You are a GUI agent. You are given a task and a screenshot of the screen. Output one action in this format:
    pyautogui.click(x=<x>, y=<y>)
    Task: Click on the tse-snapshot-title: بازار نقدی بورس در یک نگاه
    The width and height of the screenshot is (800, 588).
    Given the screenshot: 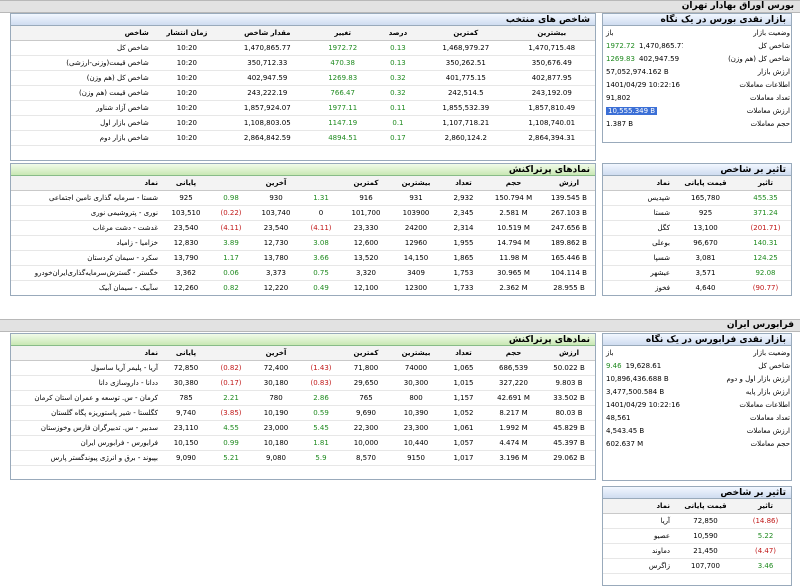 What is the action you would take?
    pyautogui.click(x=697, y=20)
    